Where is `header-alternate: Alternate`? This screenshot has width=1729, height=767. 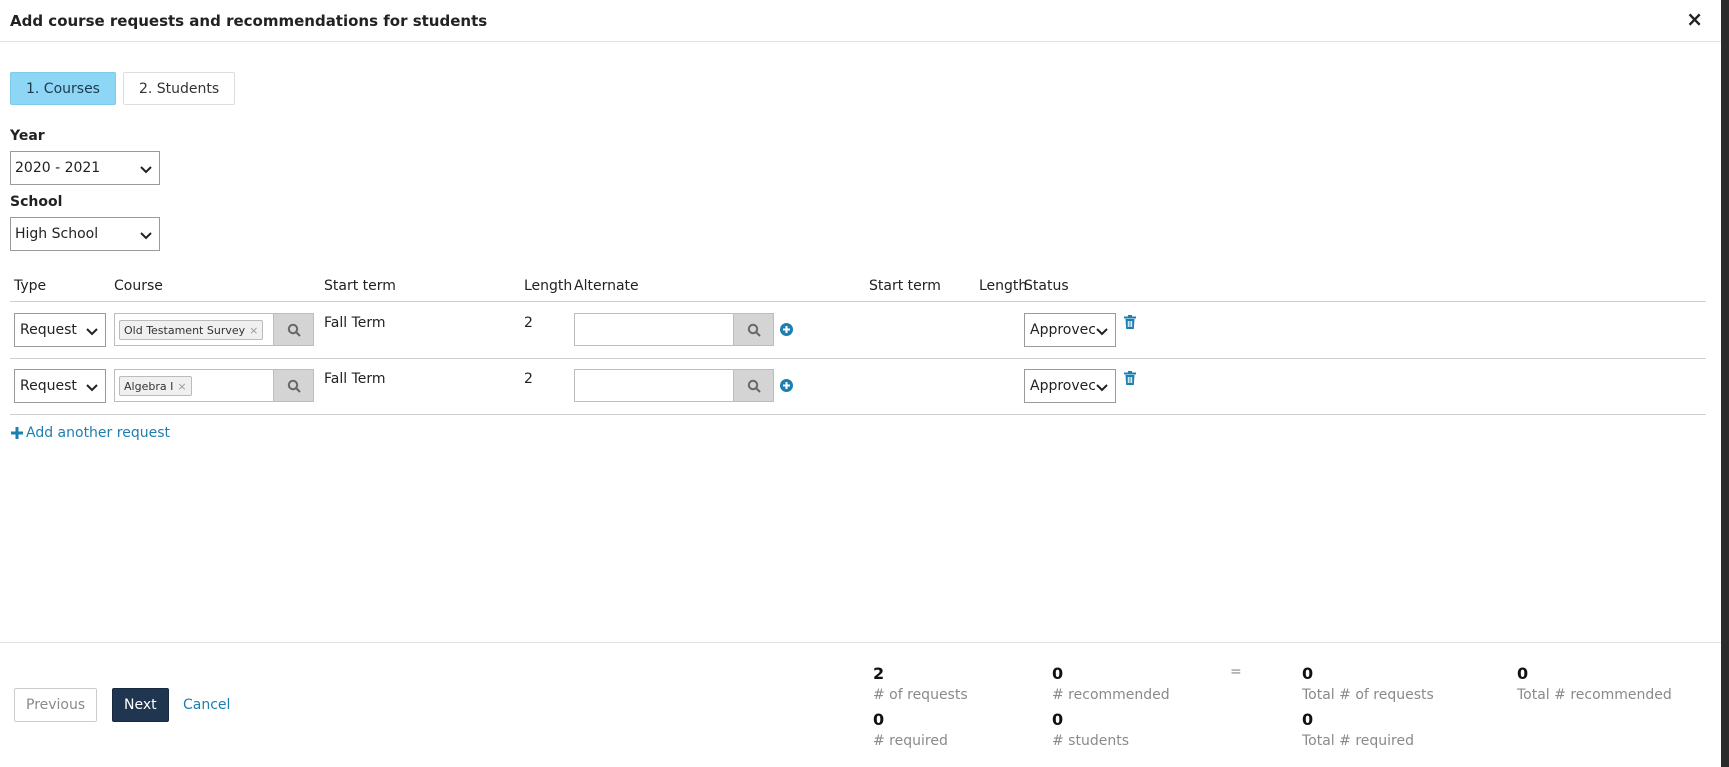 header-alternate: Alternate is located at coordinates (606, 286).